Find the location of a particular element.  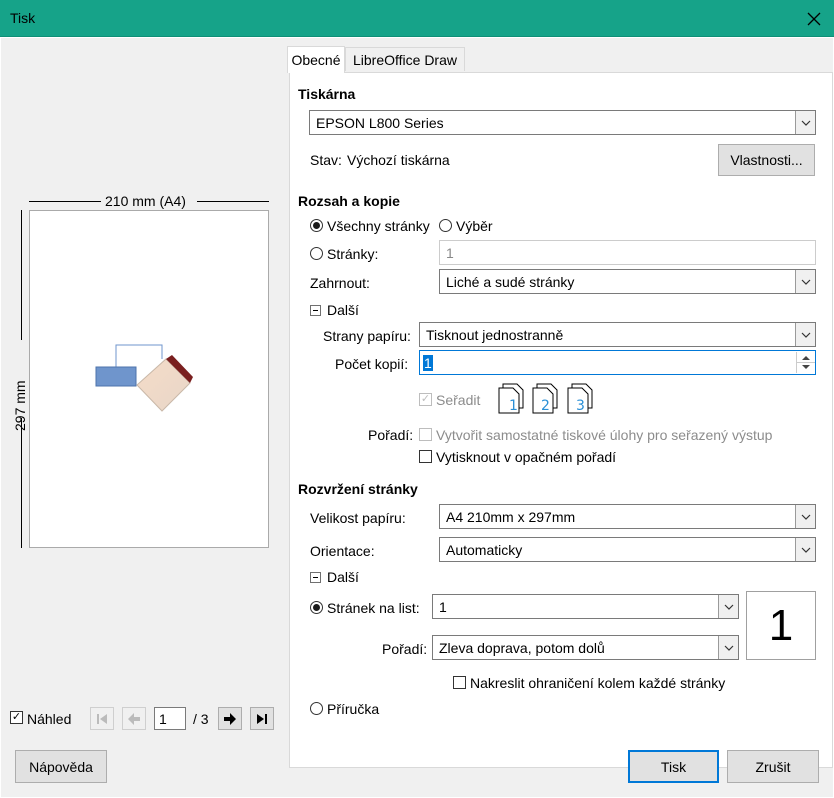

printer-select-value: EPSON L800 Series is located at coordinates (380, 122).